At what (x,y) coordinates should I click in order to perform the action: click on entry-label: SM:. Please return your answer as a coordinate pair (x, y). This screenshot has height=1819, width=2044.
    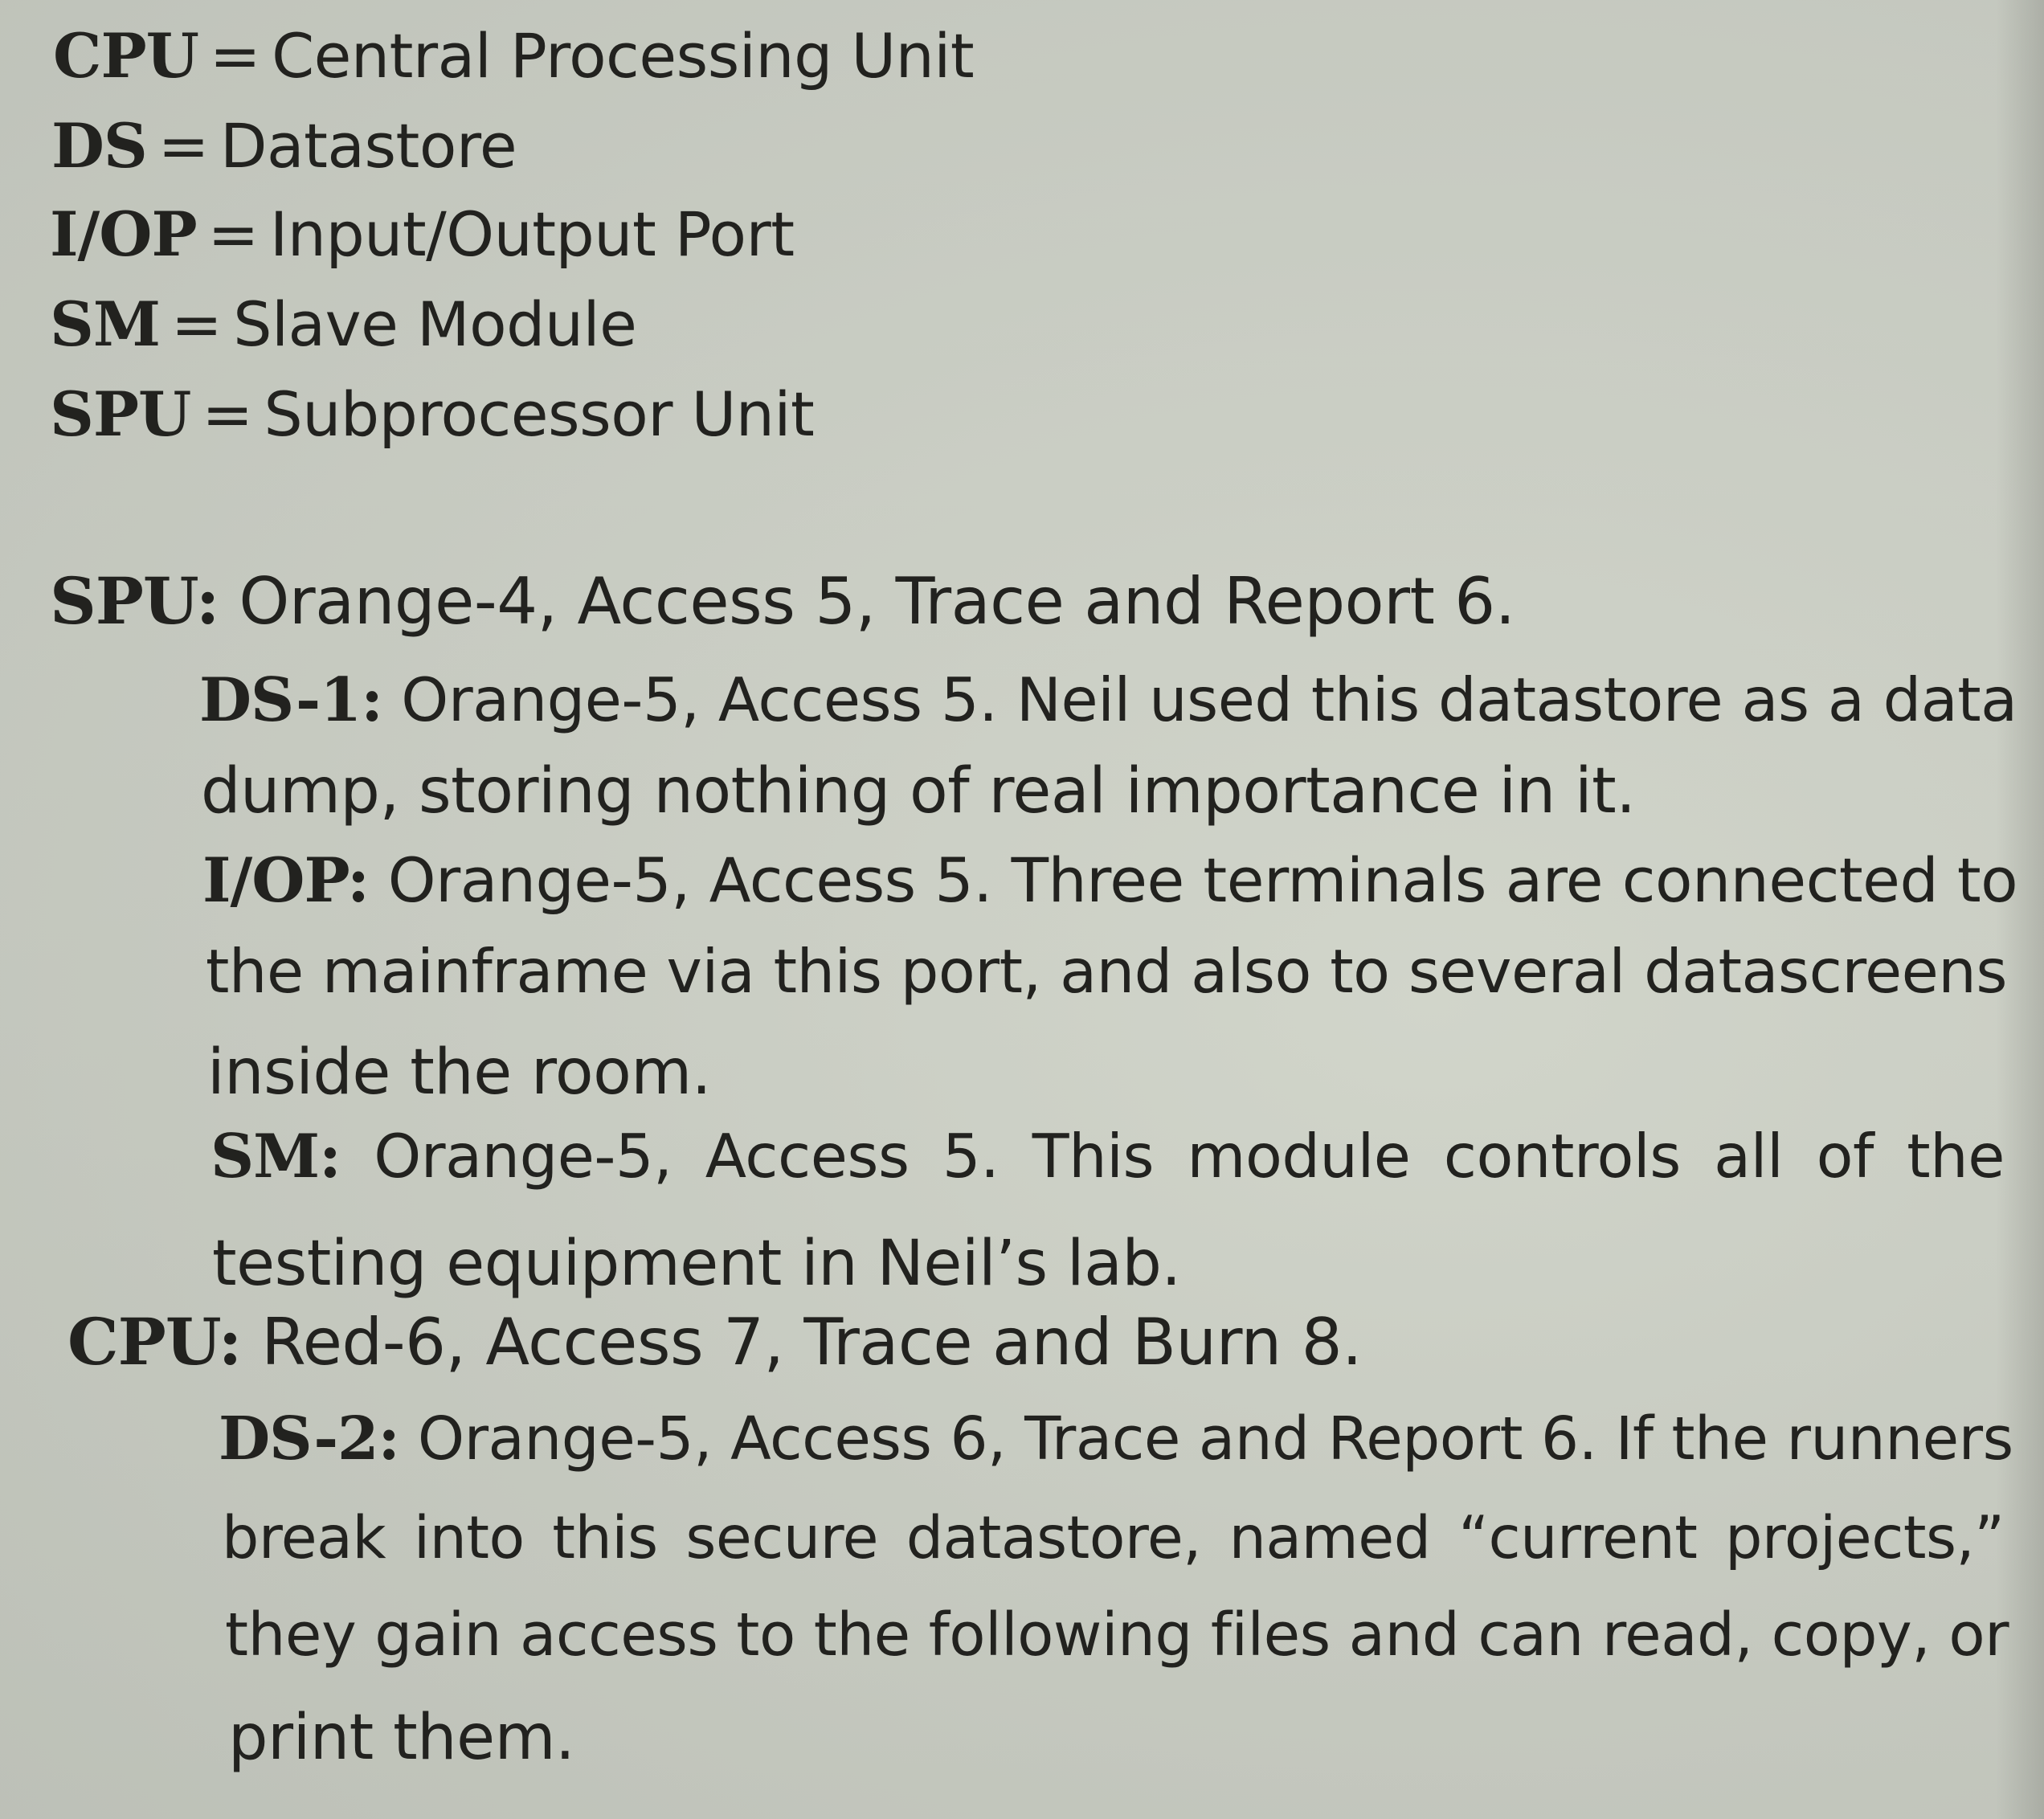
    Looking at the image, I should click on (276, 1156).